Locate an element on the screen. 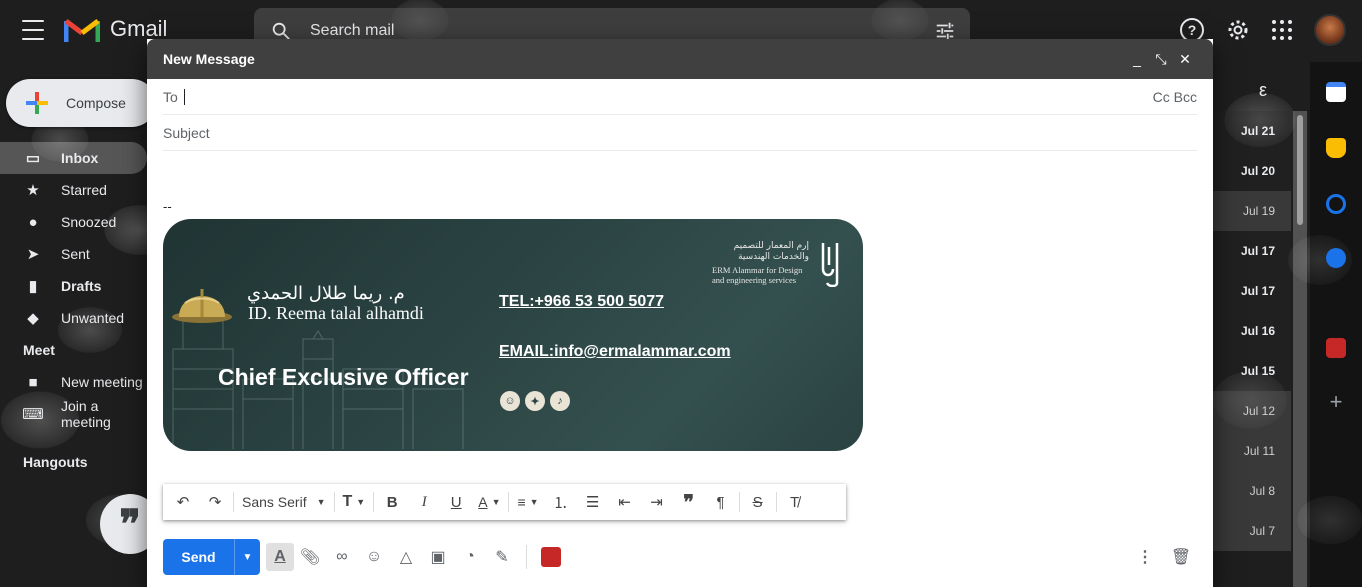 This screenshot has height=587, width=1362. email-row-date: Jul 7 is located at coordinates (1252, 531).